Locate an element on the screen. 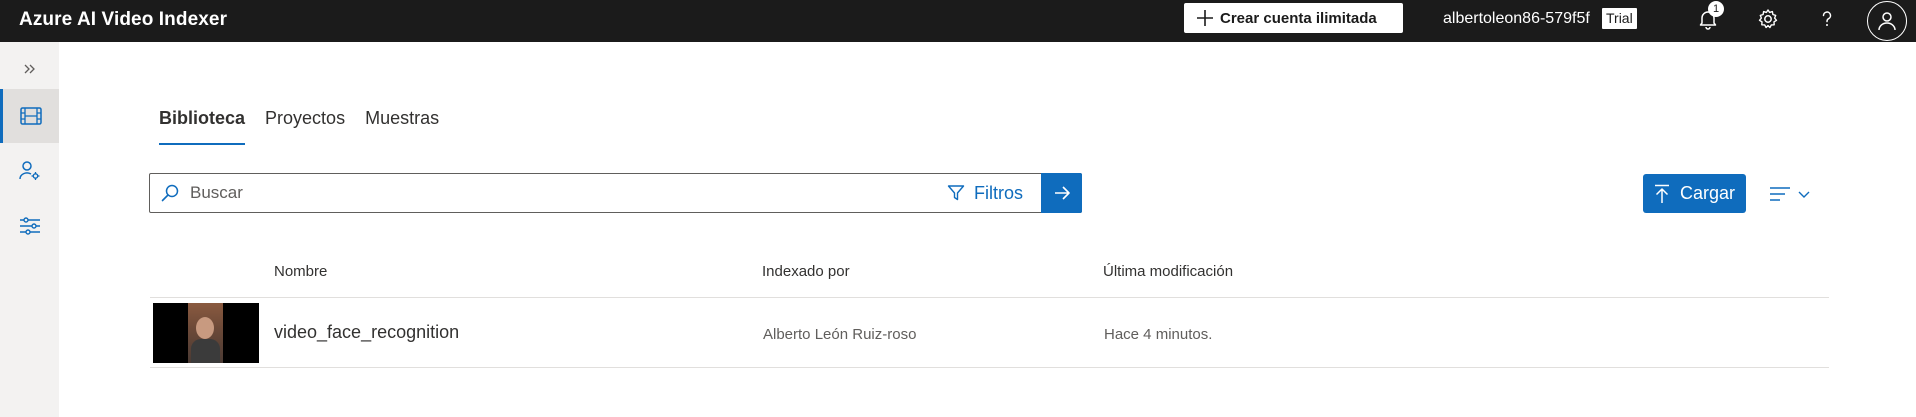  create-unlimited-account-label: Crear cuenta ilimitada is located at coordinates (1298, 18).